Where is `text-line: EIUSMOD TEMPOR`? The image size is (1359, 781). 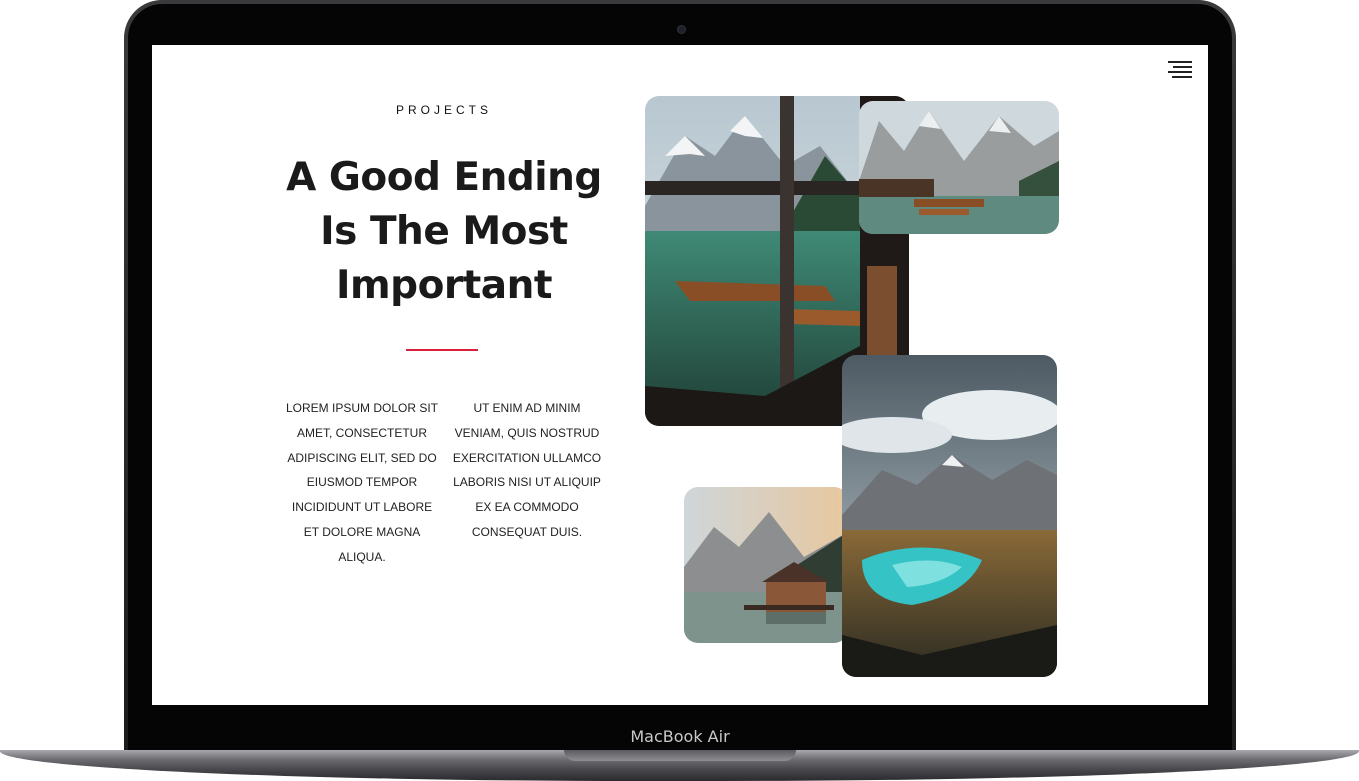 text-line: EIUSMOD TEMPOR is located at coordinates (362, 482).